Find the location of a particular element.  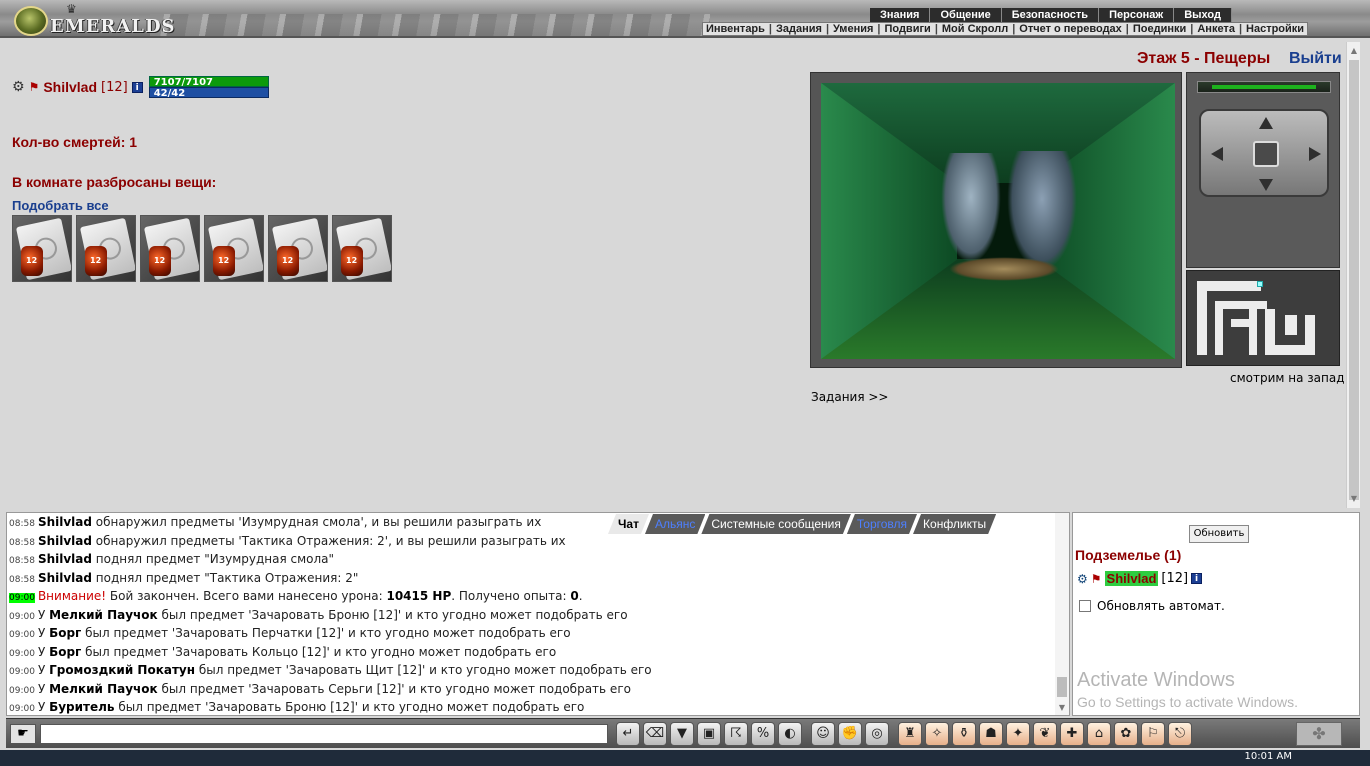

subnav-my-scroll: Мой Скролл is located at coordinates (975, 29).